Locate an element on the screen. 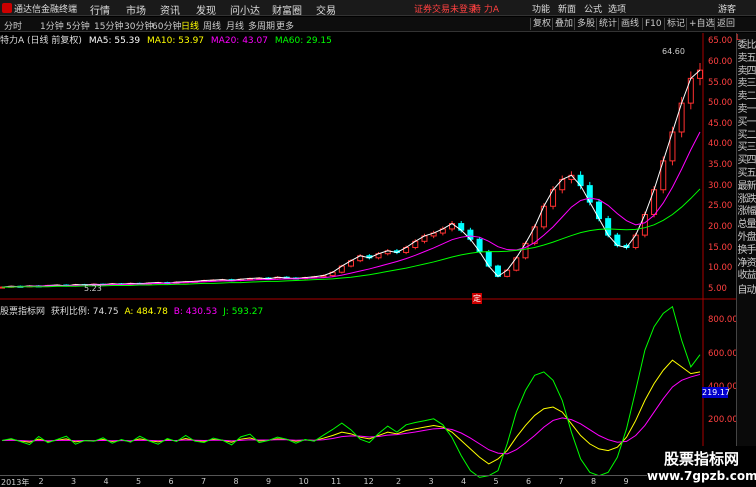 This screenshot has height=487, width=756. ding-marker: 定 is located at coordinates (477, 298).